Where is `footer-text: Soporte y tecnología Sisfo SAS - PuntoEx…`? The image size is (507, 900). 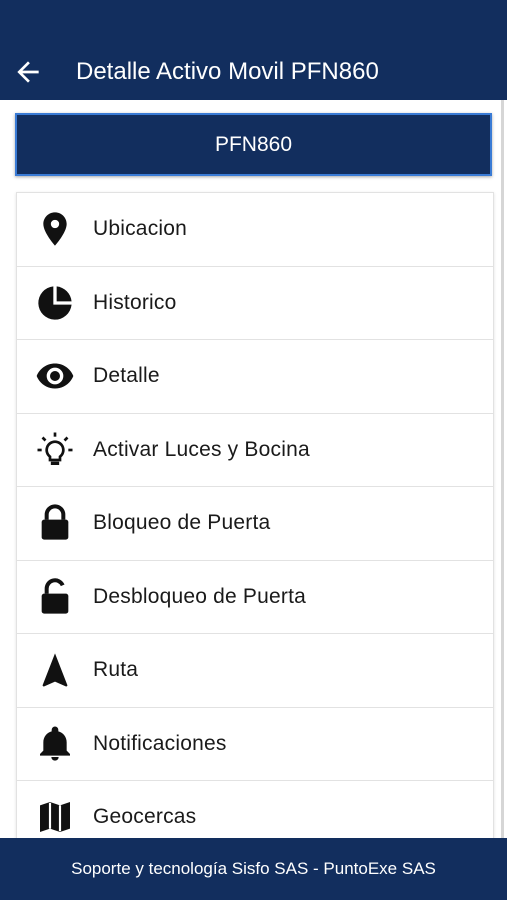 footer-text: Soporte y tecnología Sisfo SAS - PuntoEx… is located at coordinates (253, 868).